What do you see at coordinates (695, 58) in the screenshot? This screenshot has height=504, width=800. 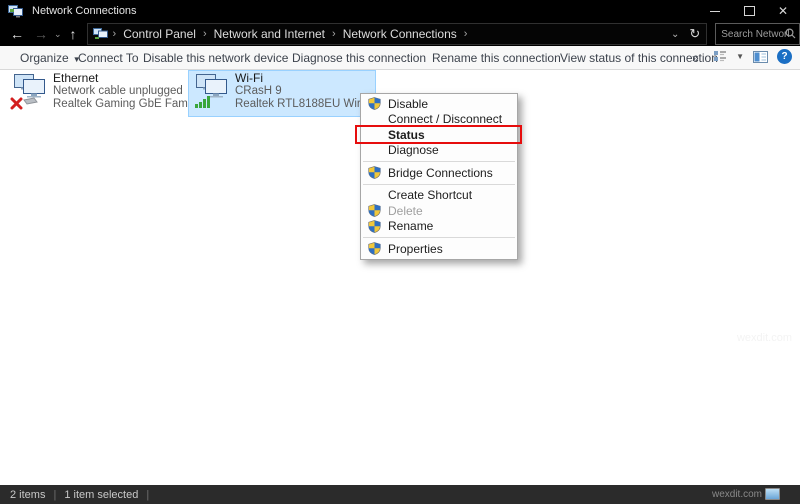 I see `toolbar-overflow-chevron-icon: »` at bounding box center [695, 58].